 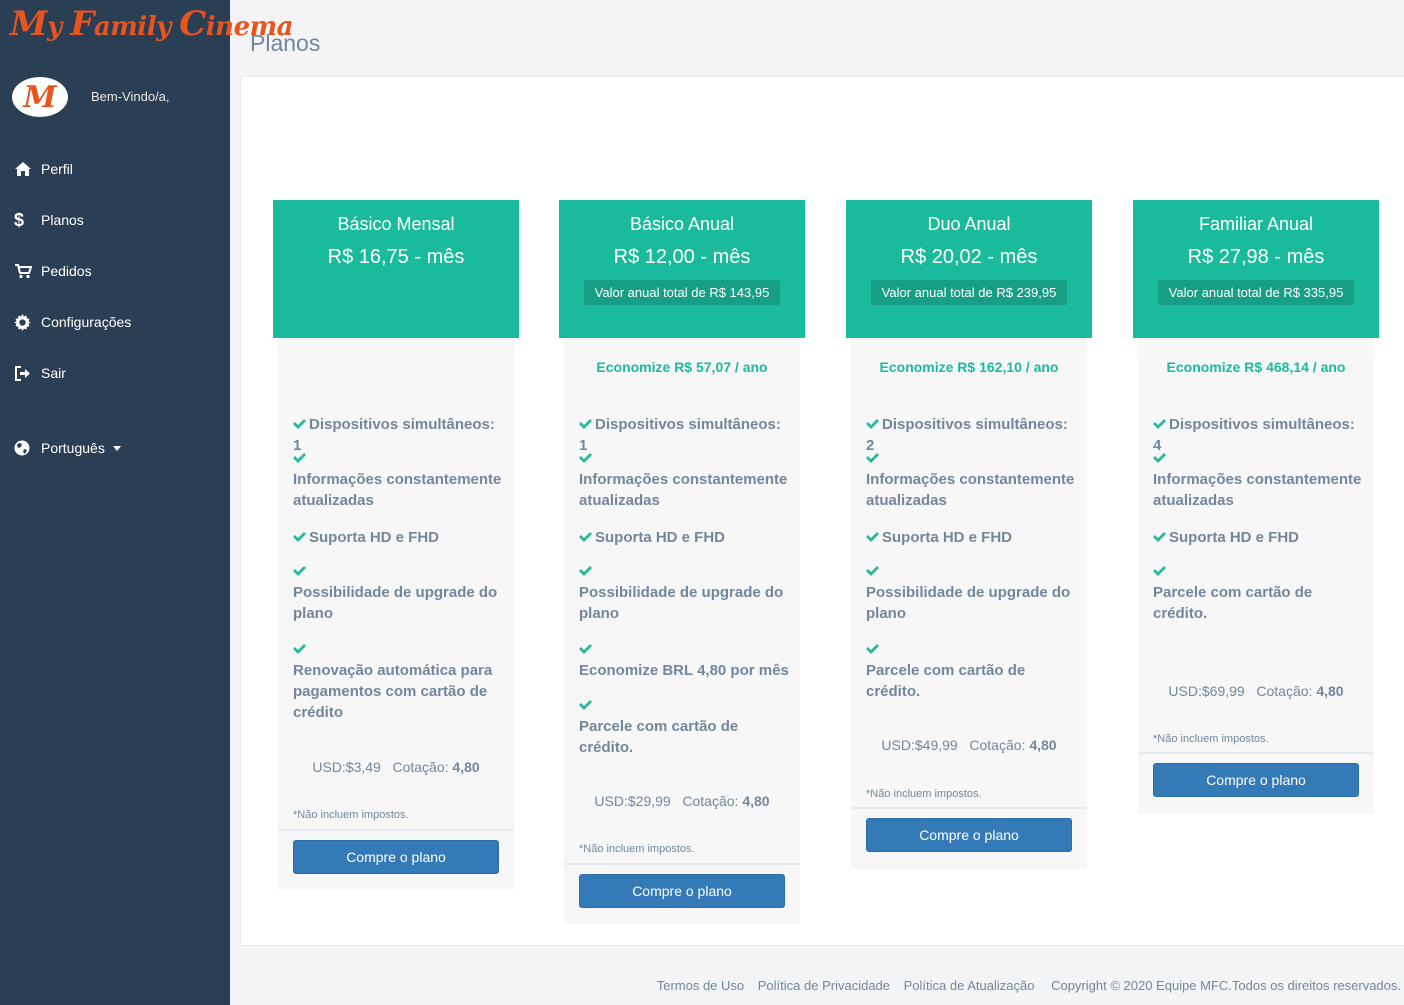 What do you see at coordinates (682, 801) in the screenshot?
I see `usd-price: USD:$29,99 Cotação: 4,80` at bounding box center [682, 801].